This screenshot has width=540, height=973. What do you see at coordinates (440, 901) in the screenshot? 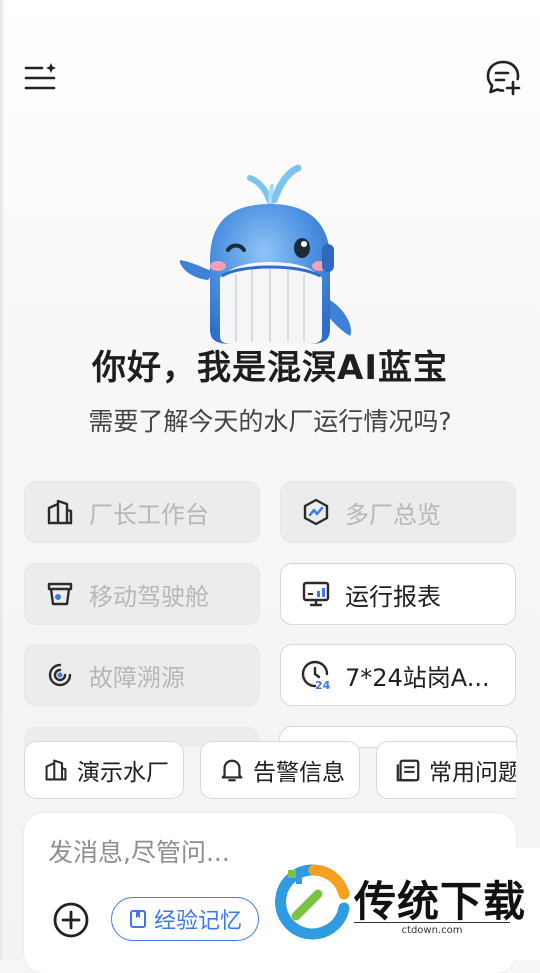
I see `watermark-text: 传统下载` at bounding box center [440, 901].